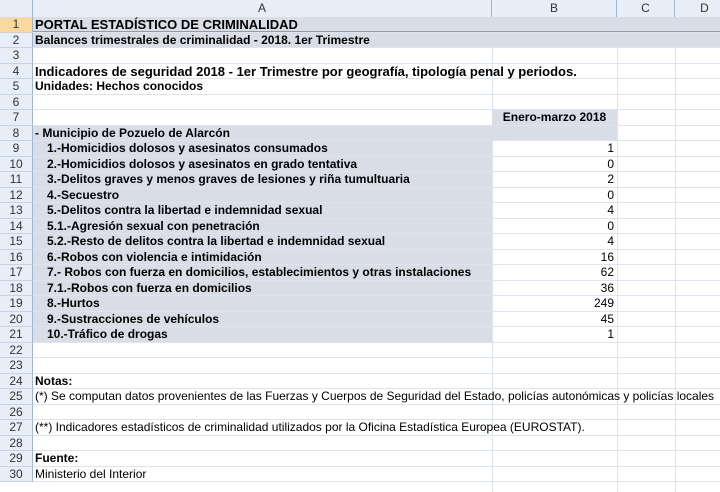 The width and height of the screenshot is (720, 492). What do you see at coordinates (16, 273) in the screenshot?
I see `row-header: 17` at bounding box center [16, 273].